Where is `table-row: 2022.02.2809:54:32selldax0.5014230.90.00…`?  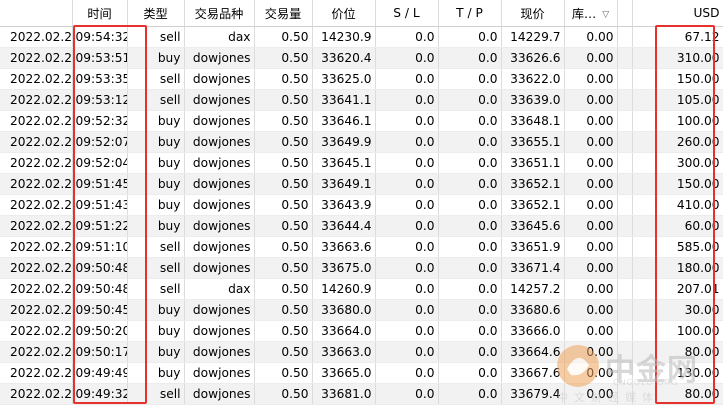
table-row: 2022.02.2809:54:32selldax0.5014230.90.00… is located at coordinates (361, 37).